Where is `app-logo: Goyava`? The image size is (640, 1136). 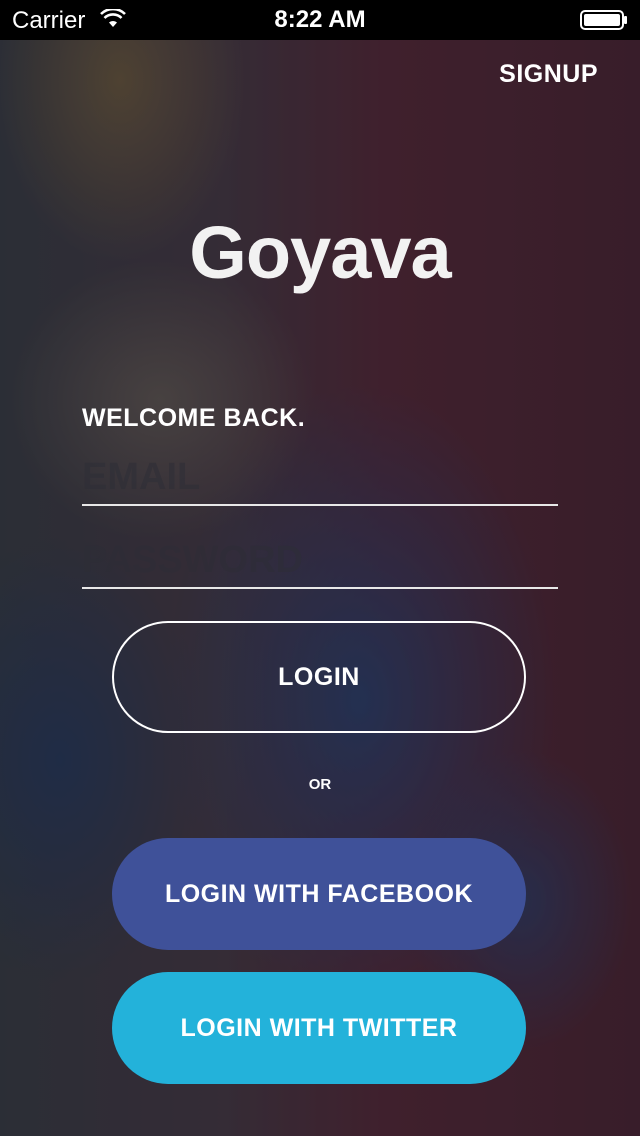
app-logo: Goyava is located at coordinates (320, 252).